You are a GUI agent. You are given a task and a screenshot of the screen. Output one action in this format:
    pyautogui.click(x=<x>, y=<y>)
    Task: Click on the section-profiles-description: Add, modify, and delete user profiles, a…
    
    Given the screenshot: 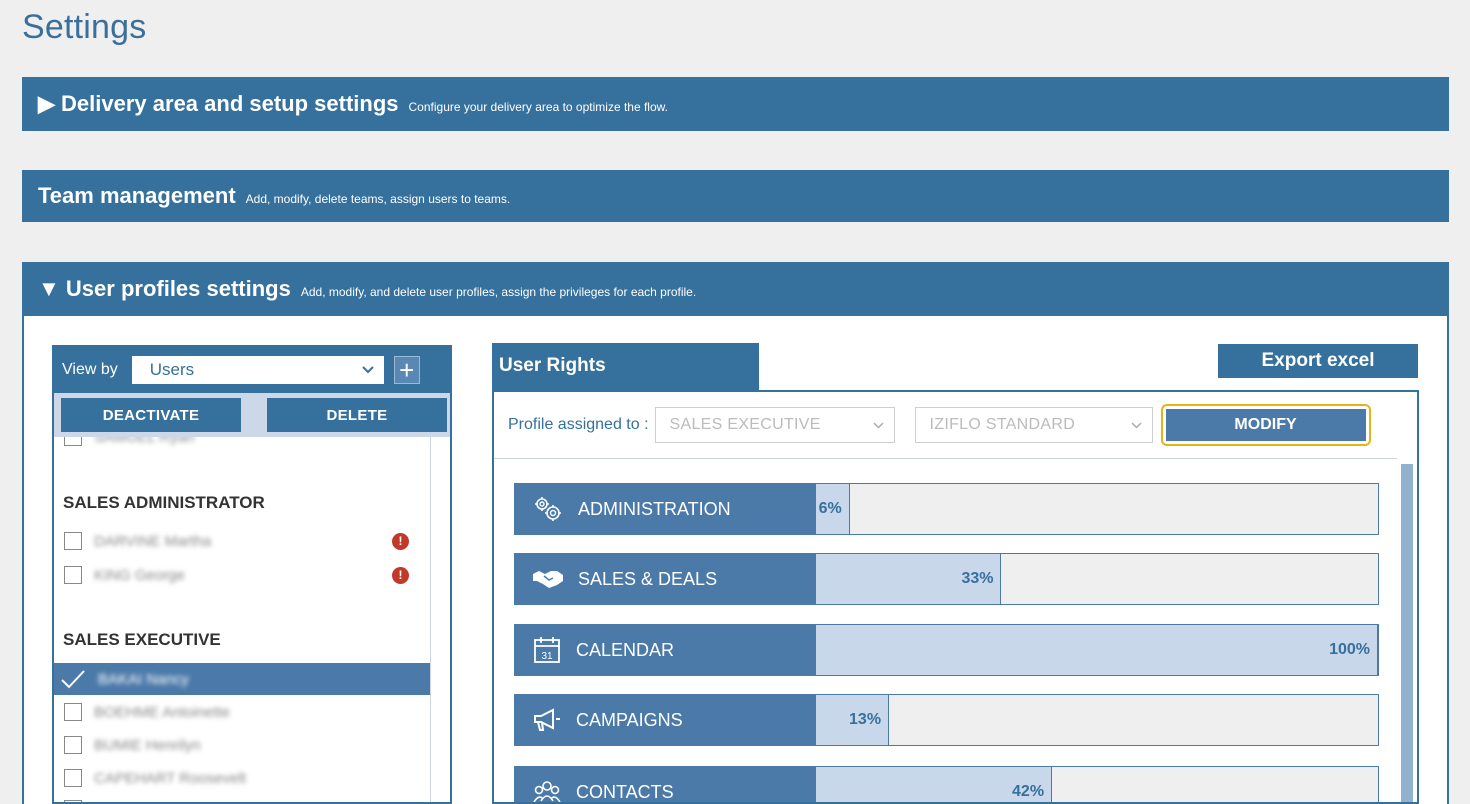 What is the action you would take?
    pyautogui.click(x=498, y=291)
    